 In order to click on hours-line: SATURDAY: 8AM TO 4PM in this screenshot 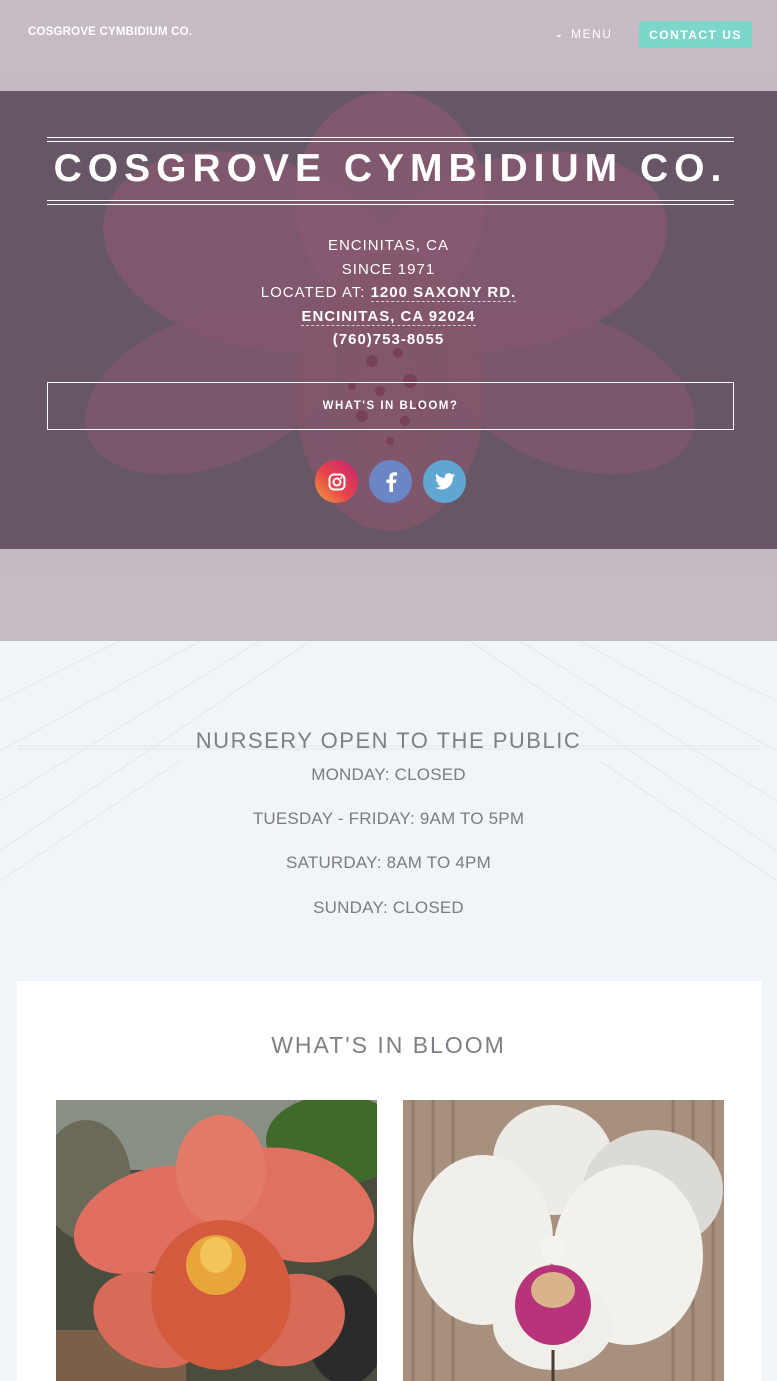, I will do `click(388, 862)`.